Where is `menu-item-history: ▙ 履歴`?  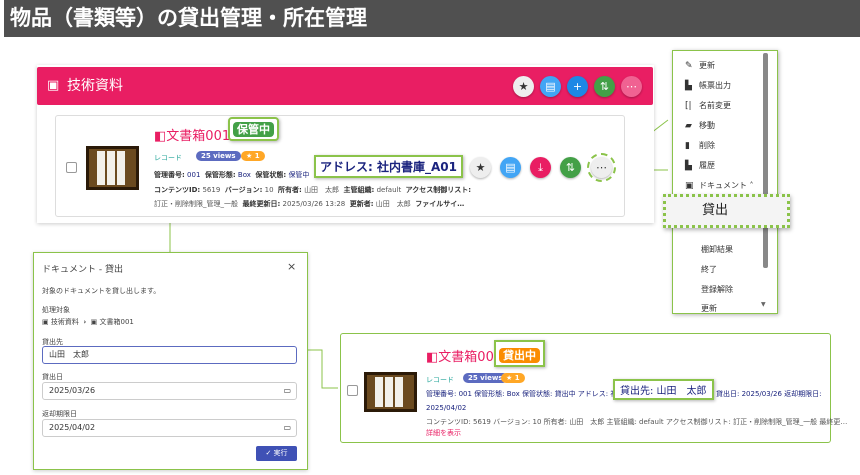 menu-item-history: ▙ 履歴 is located at coordinates (700, 165).